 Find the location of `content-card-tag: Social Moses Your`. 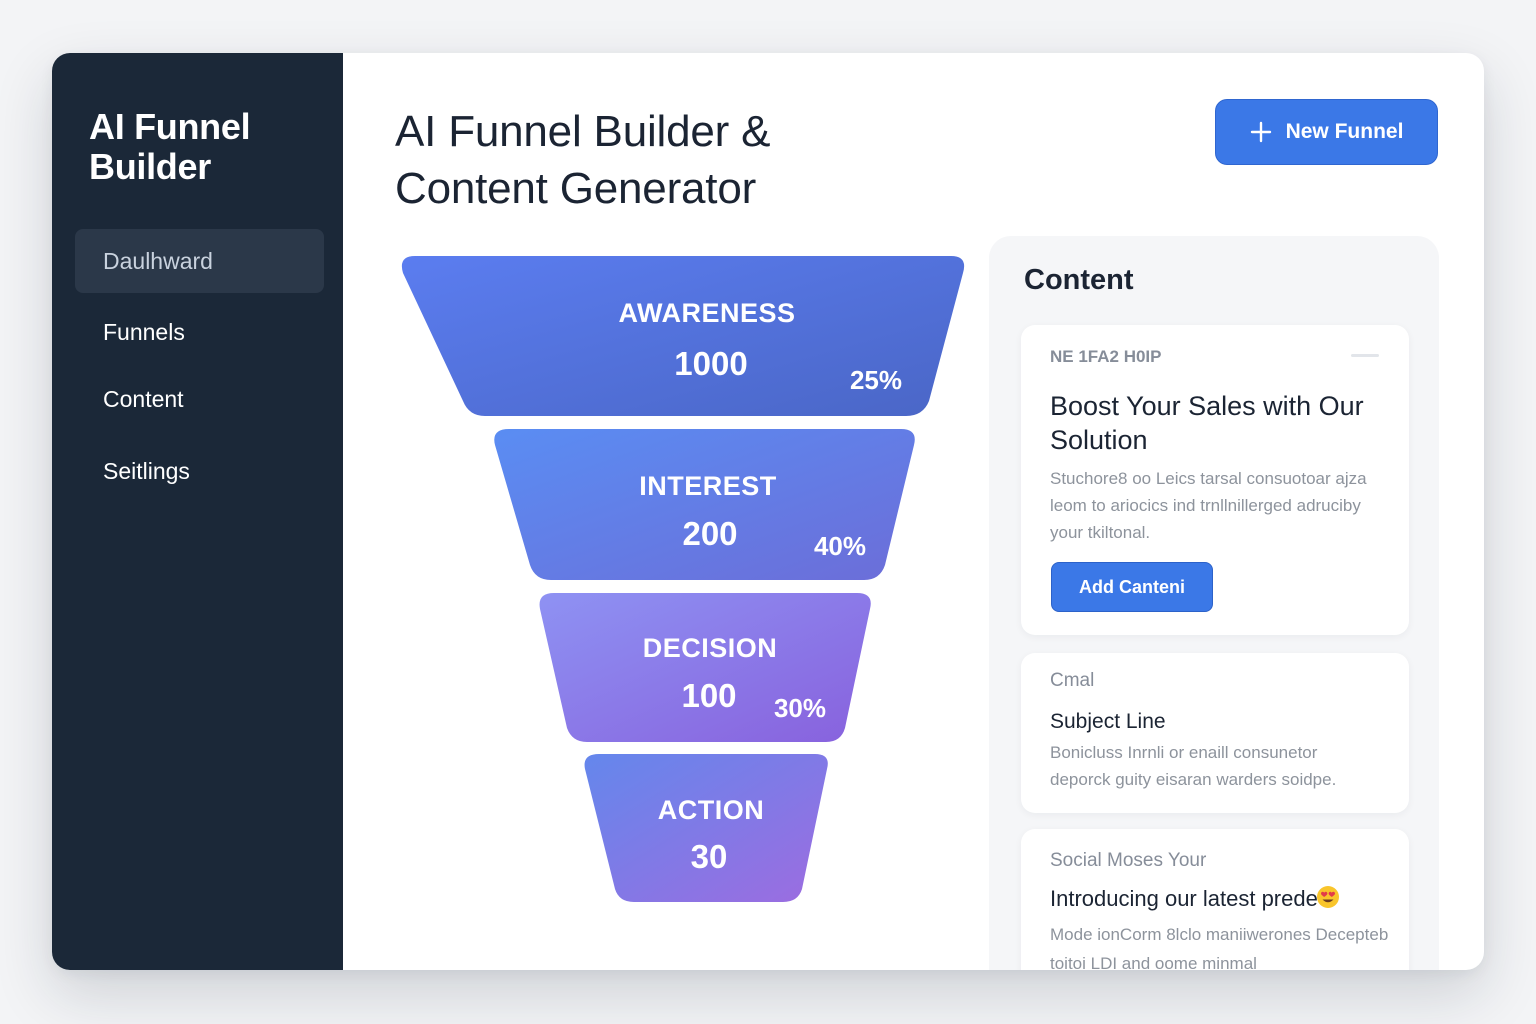

content-card-tag: Social Moses Your is located at coordinates (1128, 860).